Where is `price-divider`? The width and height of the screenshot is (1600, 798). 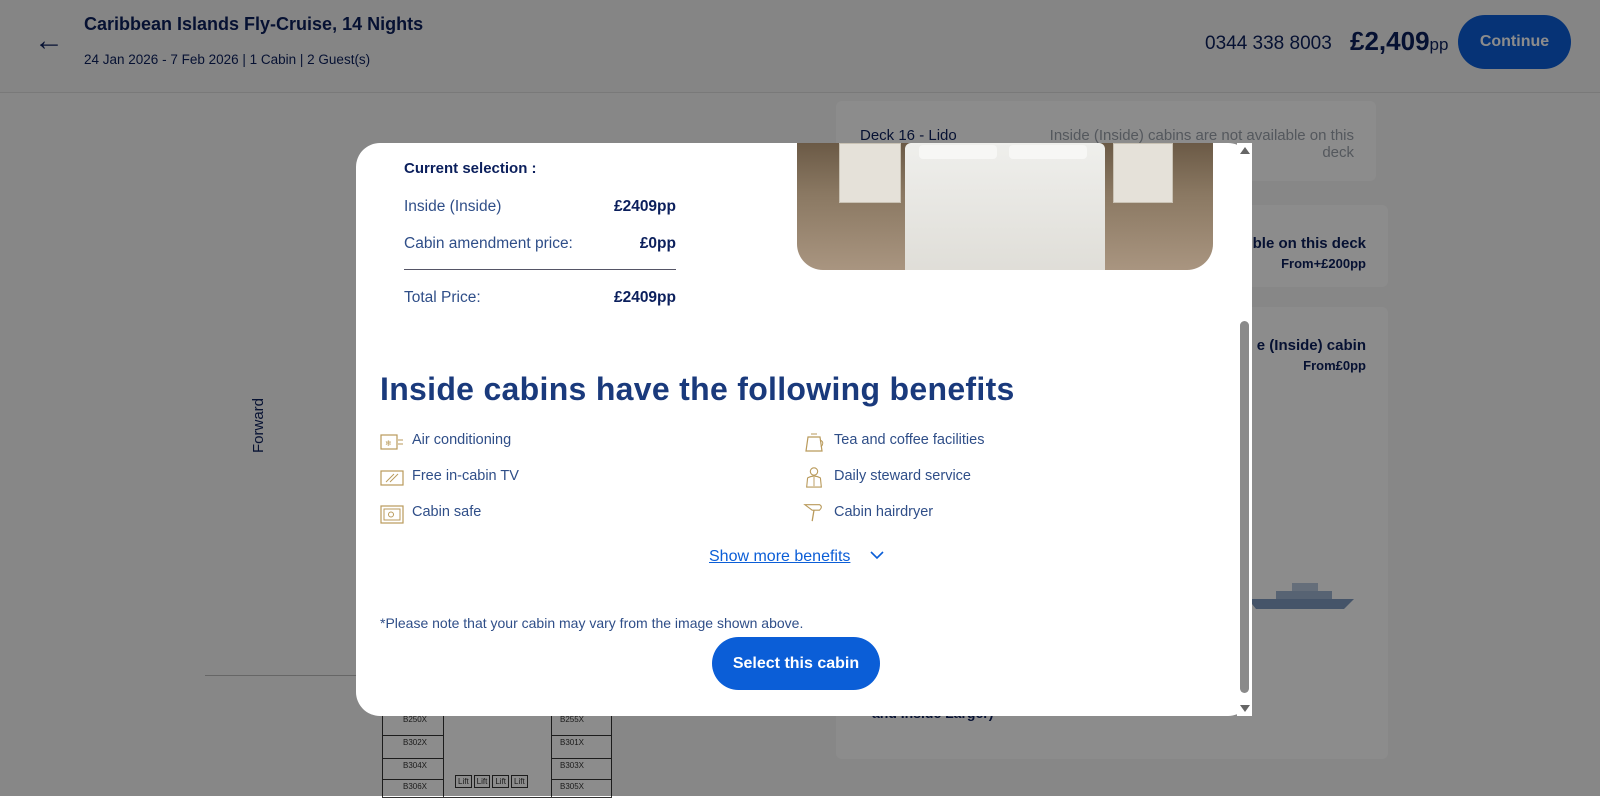 price-divider is located at coordinates (540, 269).